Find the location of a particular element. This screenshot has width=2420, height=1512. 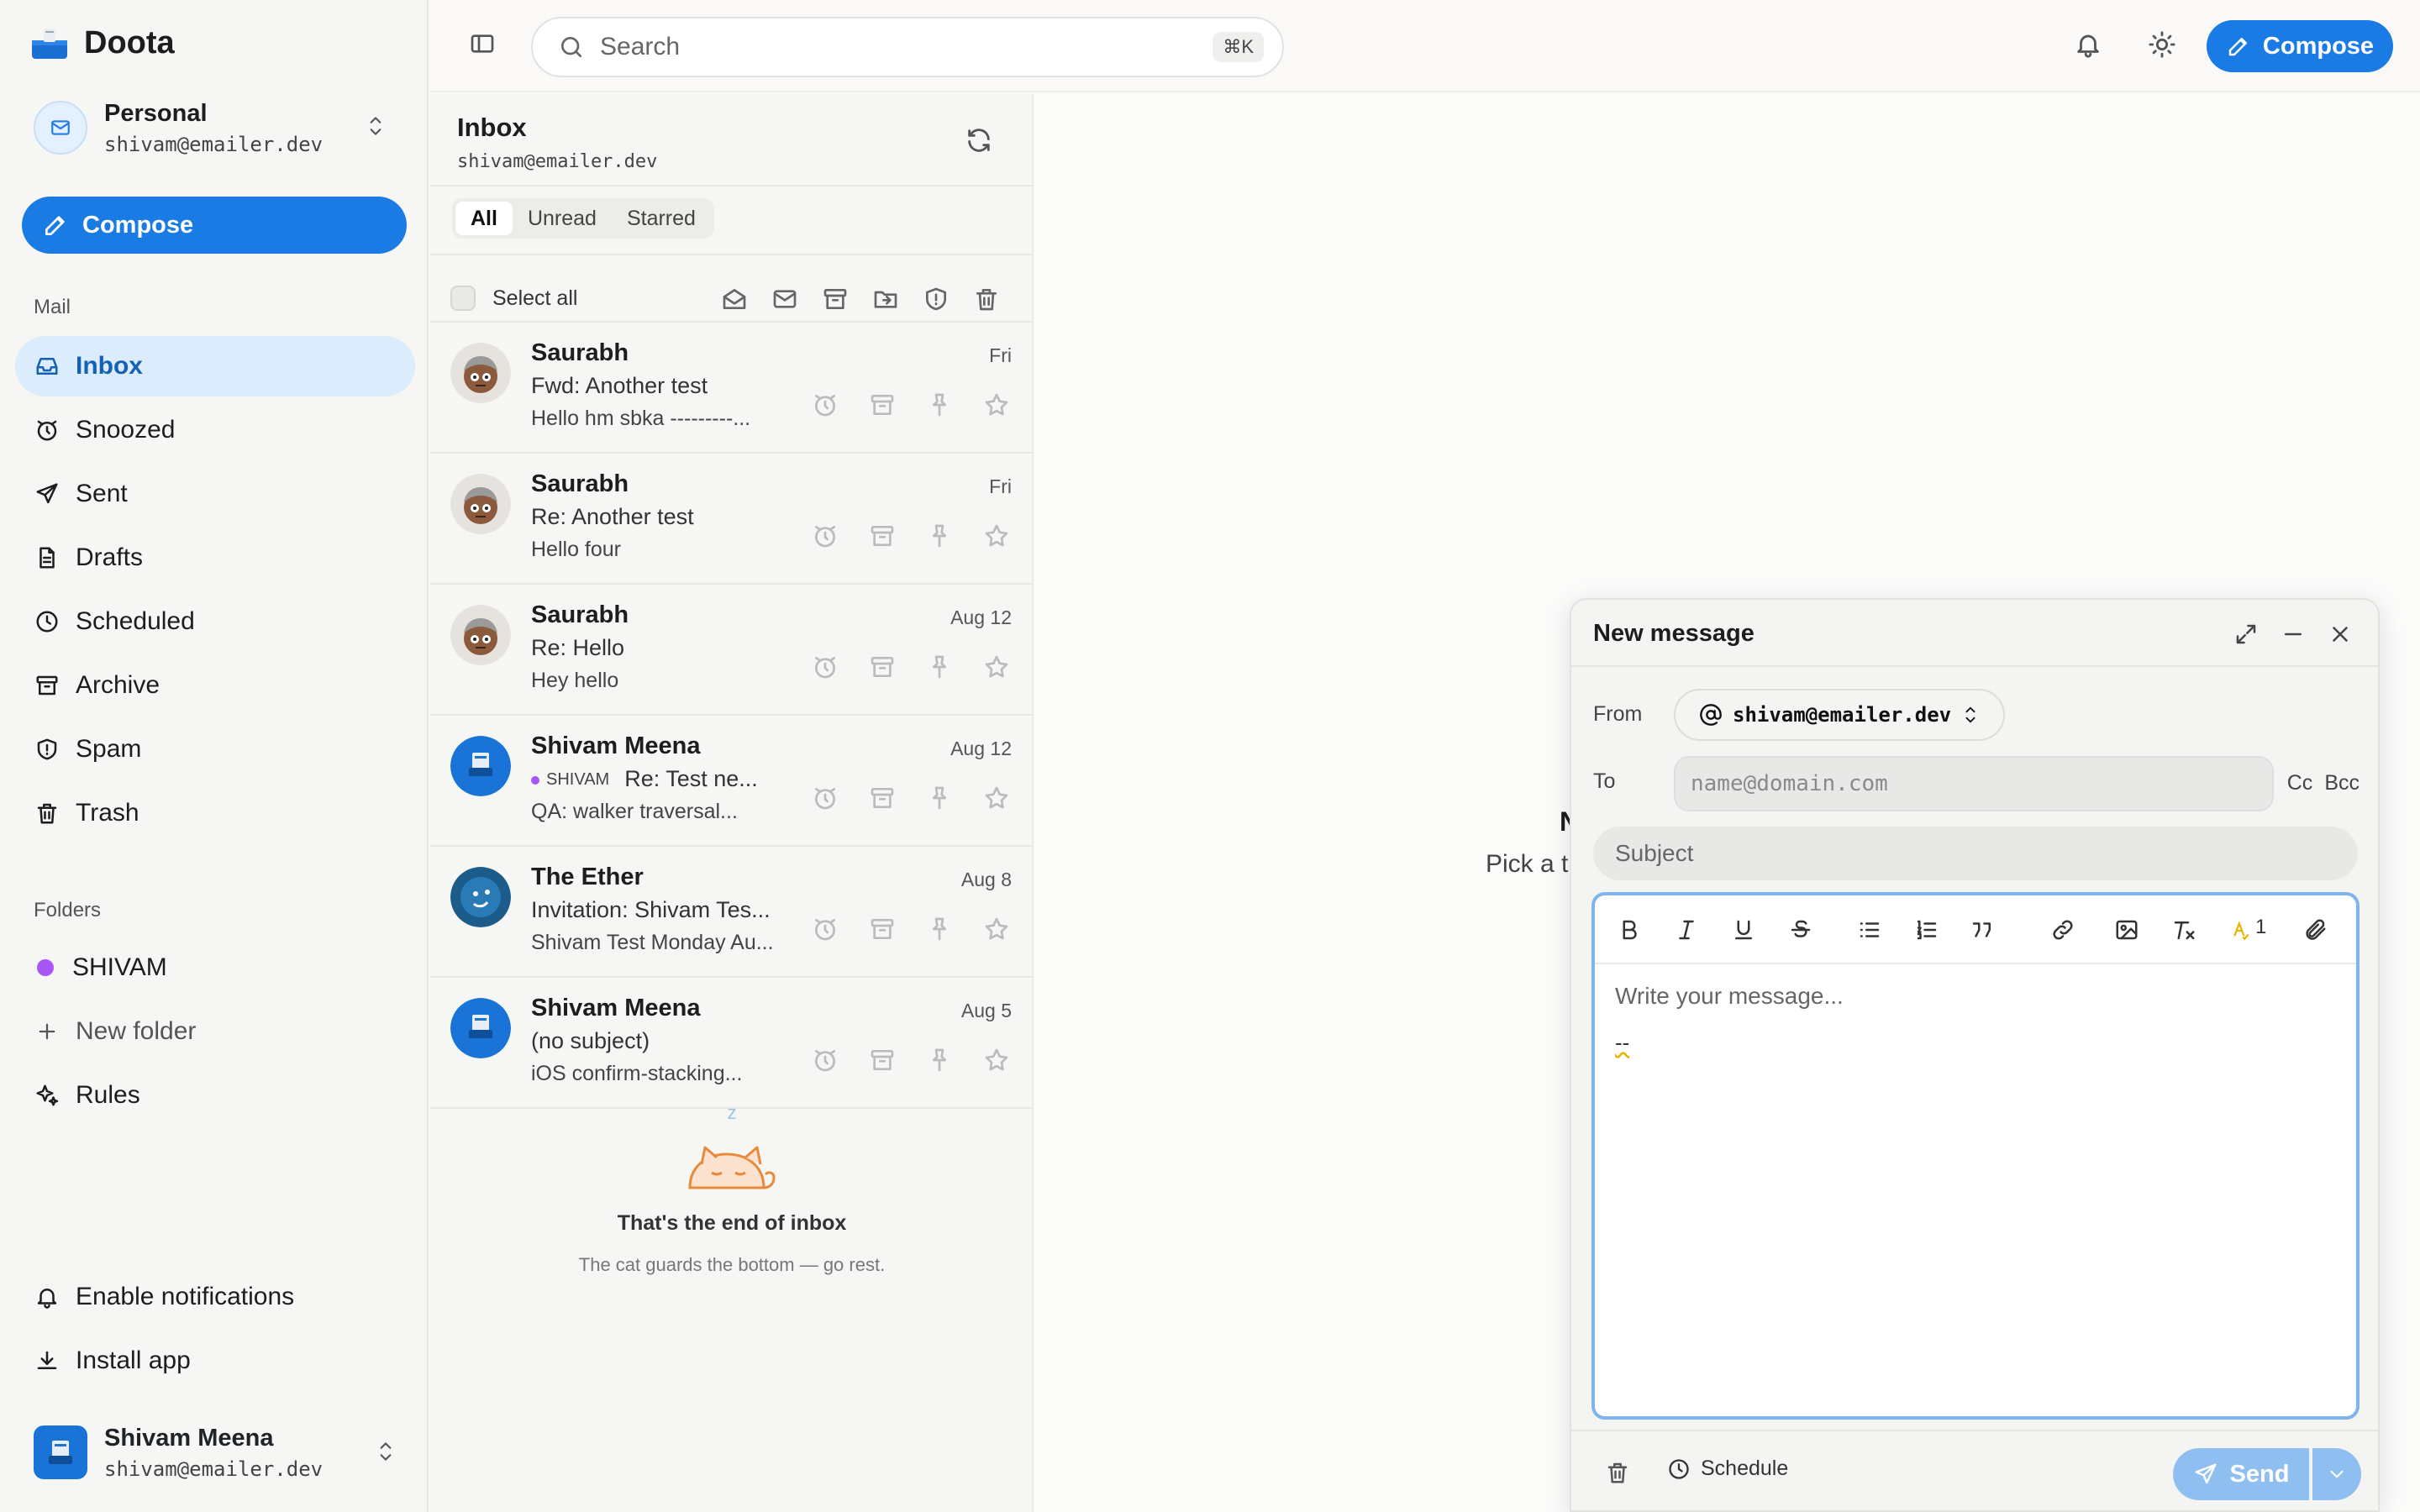

compose-title: New message is located at coordinates (1674, 633).